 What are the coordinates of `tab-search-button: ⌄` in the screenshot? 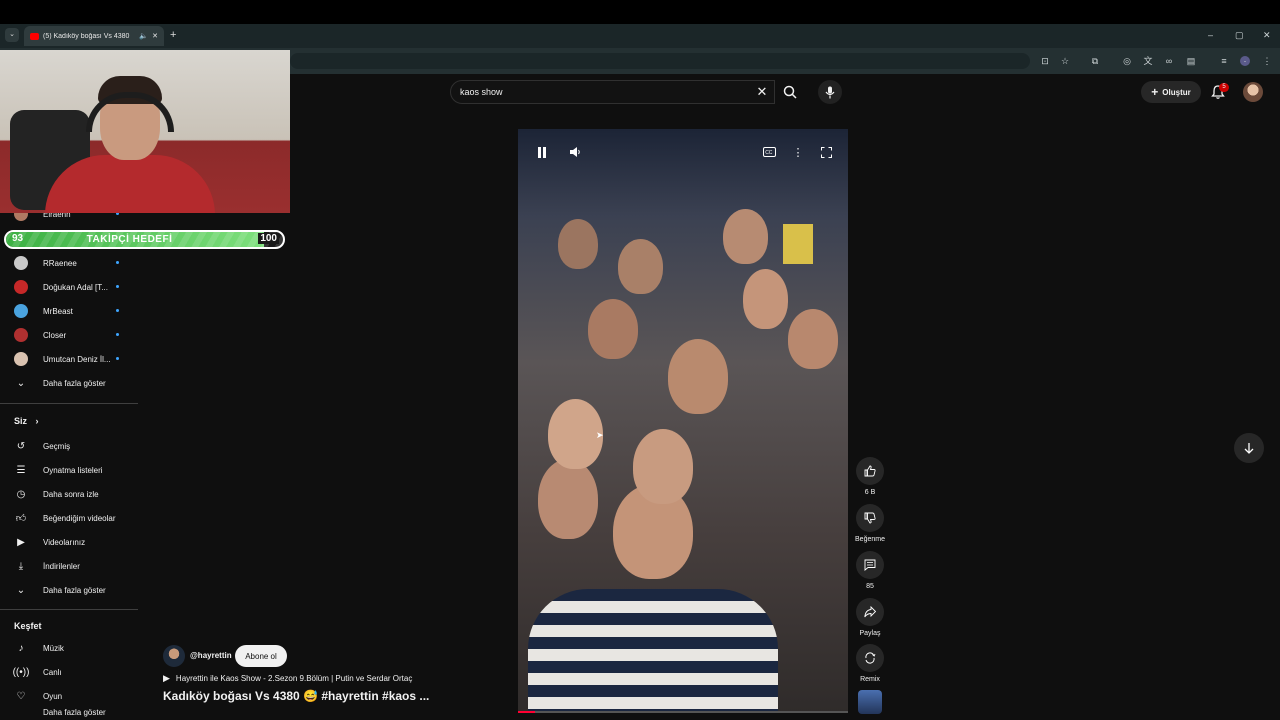 It's located at (12, 35).